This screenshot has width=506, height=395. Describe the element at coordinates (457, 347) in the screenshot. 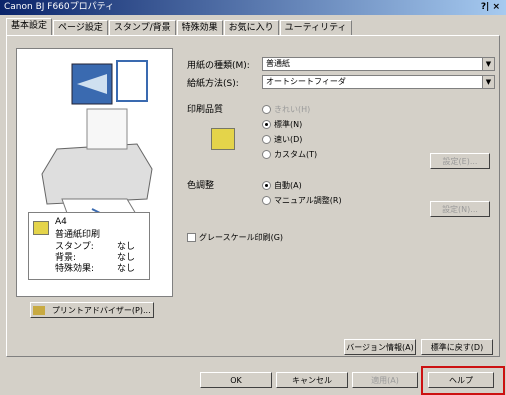

I see `restore-defaults-button: 標準に戻す(D)` at that location.